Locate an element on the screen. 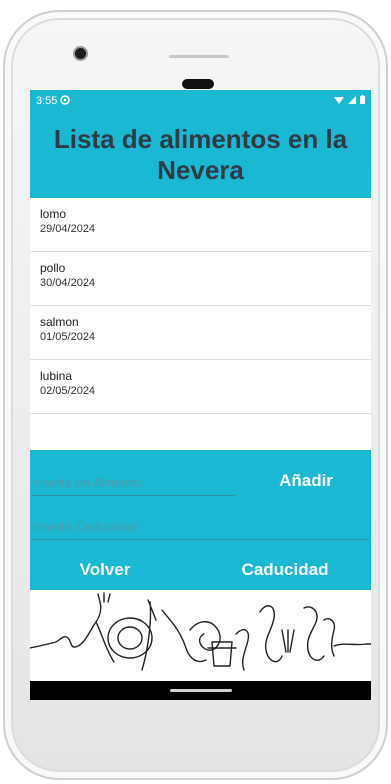 The height and width of the screenshot is (784, 391). status-time-group: 3:55 is located at coordinates (53, 101).